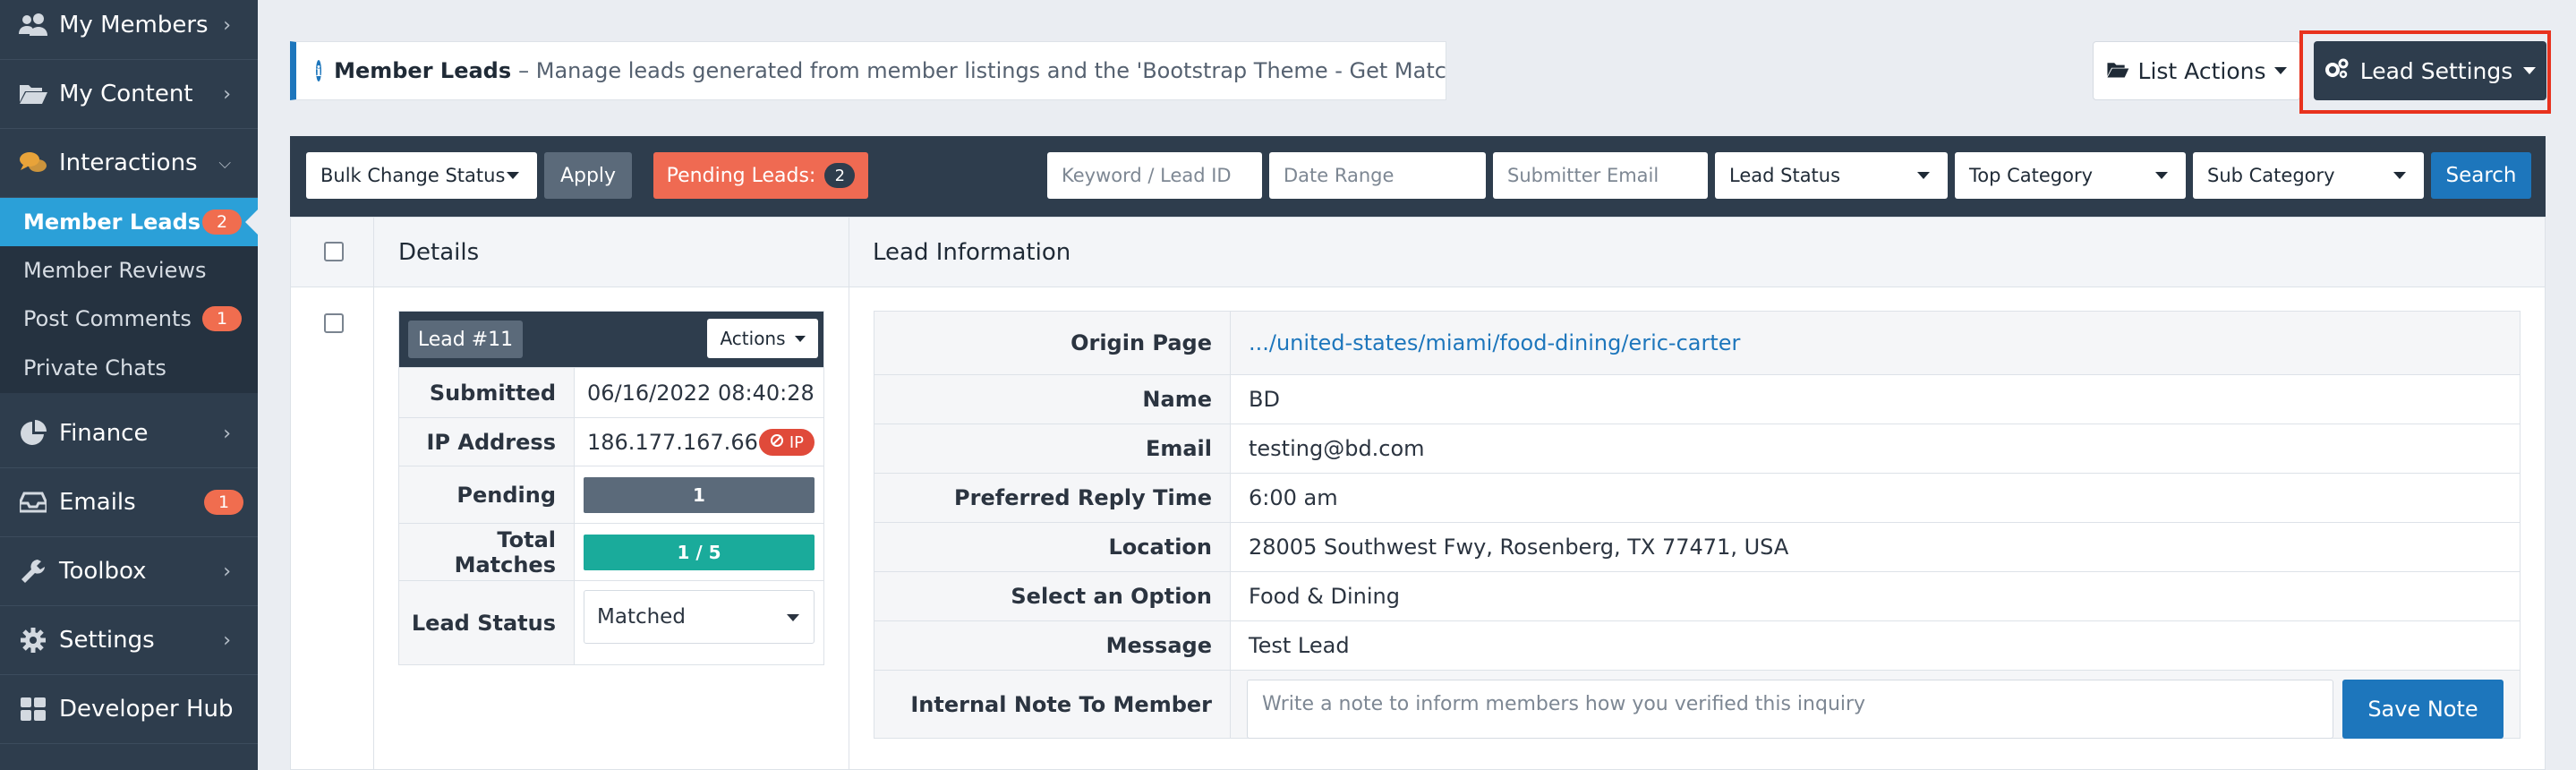  Describe the element at coordinates (2337, 70) in the screenshot. I see `gears-icon` at that location.